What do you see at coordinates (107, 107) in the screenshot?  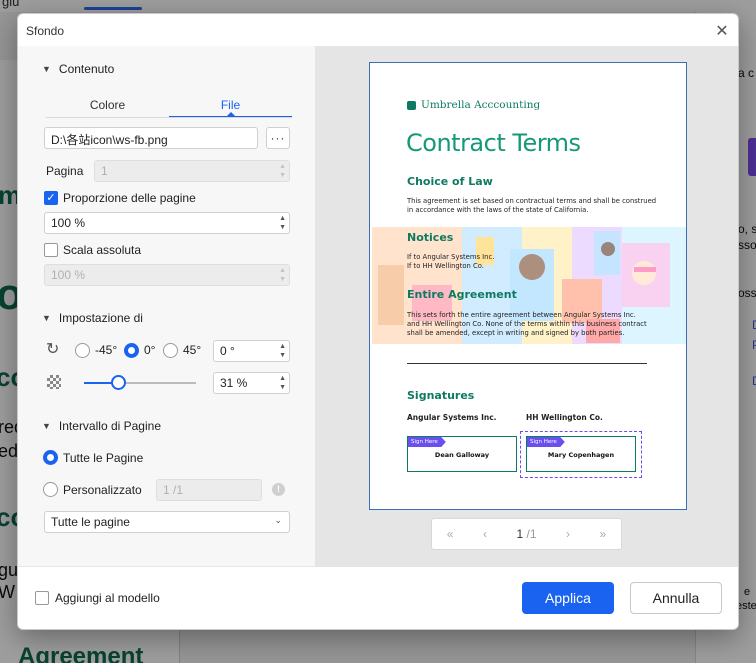 I see `tab-color: Colore` at bounding box center [107, 107].